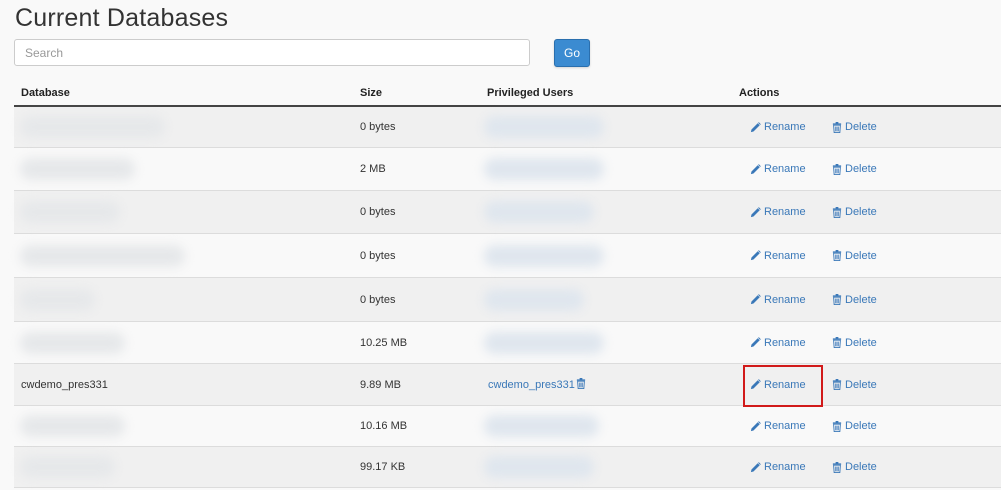  What do you see at coordinates (380, 384) in the screenshot?
I see `database-size: 9.89 MB` at bounding box center [380, 384].